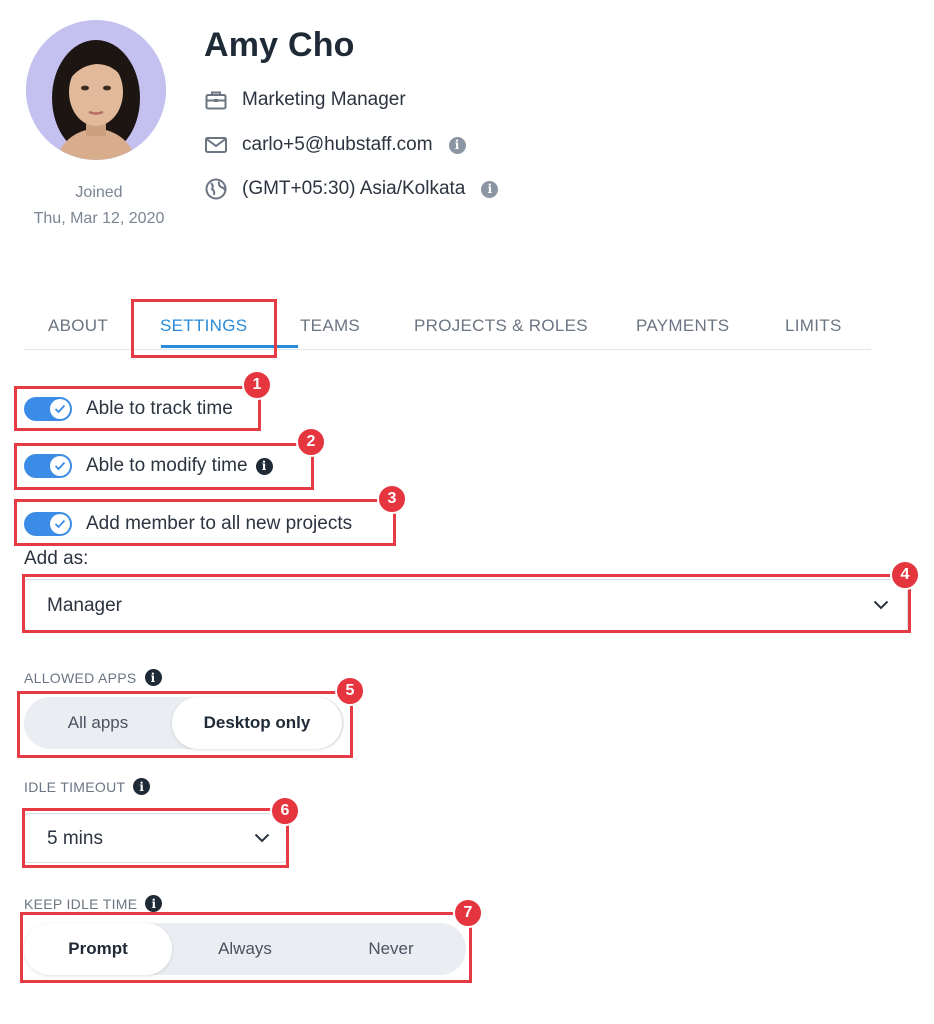  I want to click on envelope-icon, so click(216, 145).